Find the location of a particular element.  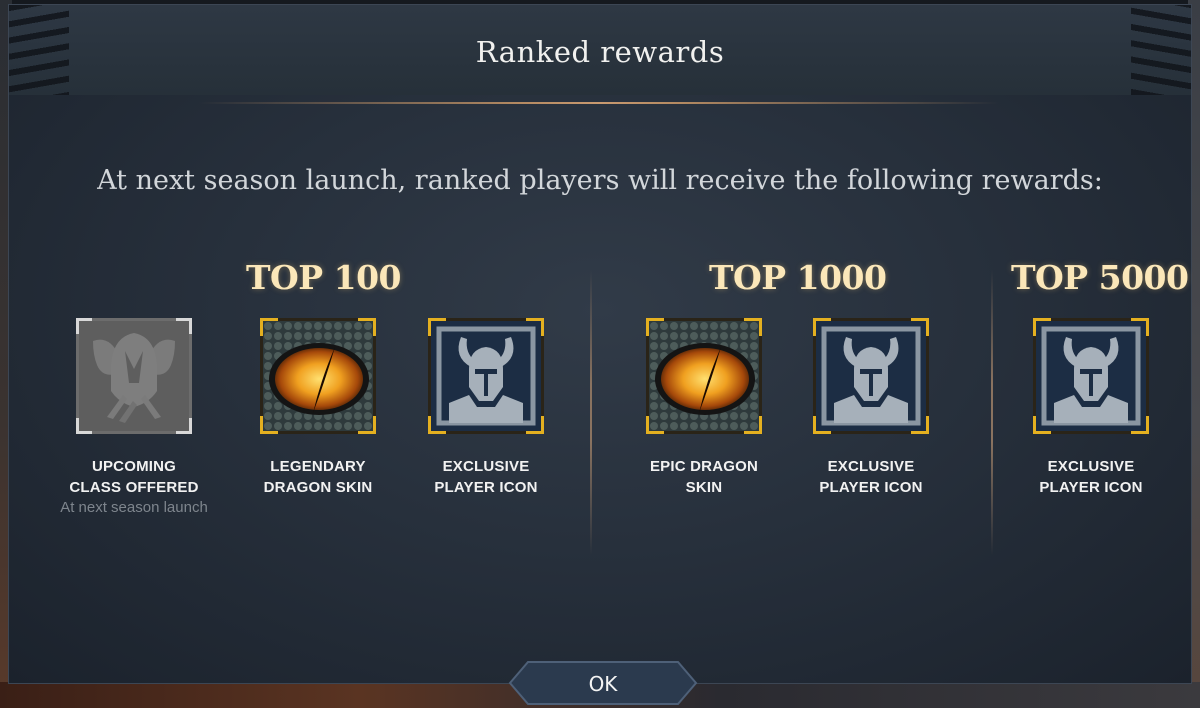

reward-exclusive-player-icon-5000: EXCLUSIVE PLAYER ICON is located at coordinates (1091, 408).